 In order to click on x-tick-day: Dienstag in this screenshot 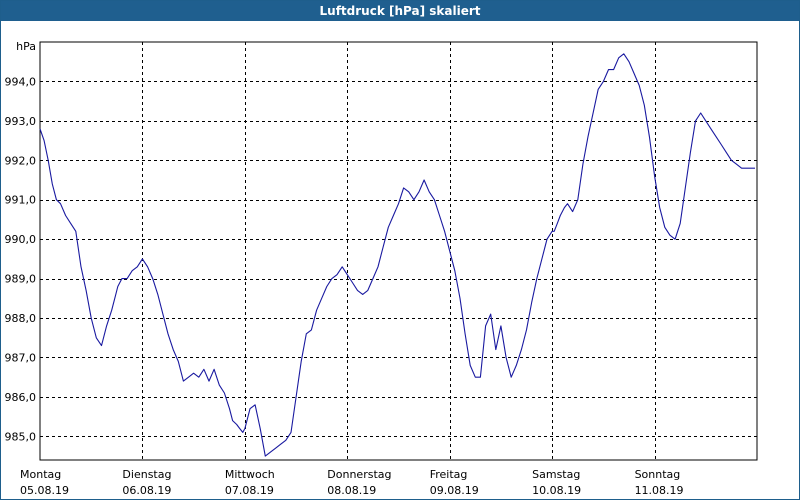, I will do `click(146, 474)`.